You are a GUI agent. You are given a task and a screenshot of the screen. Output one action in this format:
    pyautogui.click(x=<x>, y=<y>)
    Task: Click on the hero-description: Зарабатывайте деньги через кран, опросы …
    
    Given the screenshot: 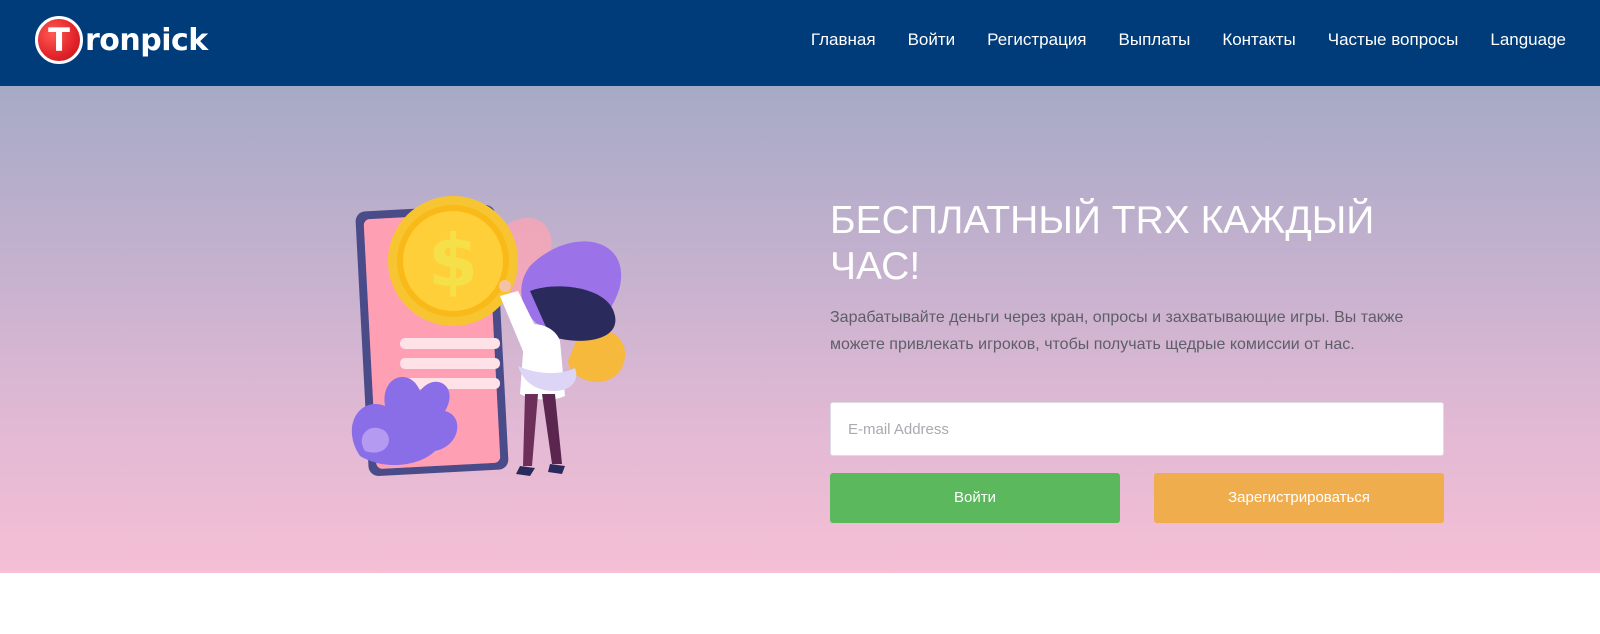 What is the action you would take?
    pyautogui.click(x=1117, y=331)
    